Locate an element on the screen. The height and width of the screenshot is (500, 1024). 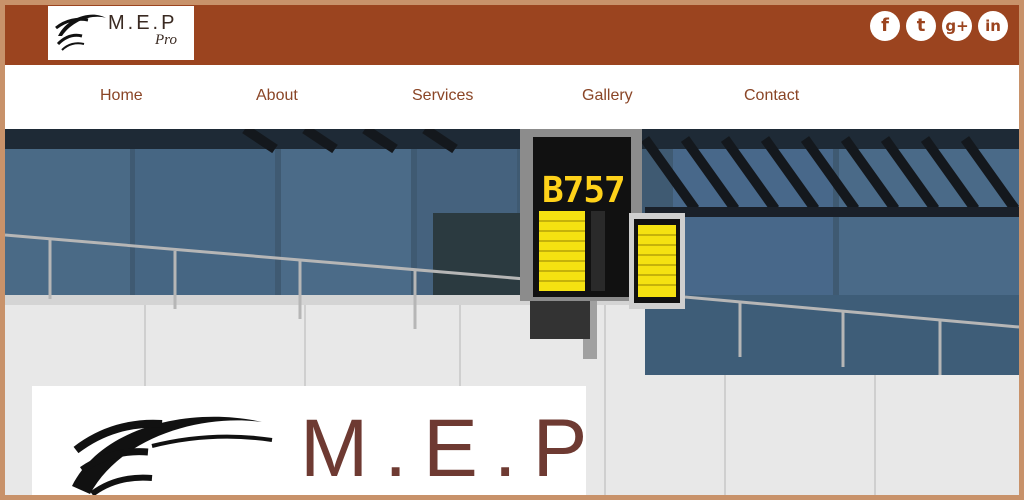
google-plus-icon: g+ is located at coordinates (957, 26).